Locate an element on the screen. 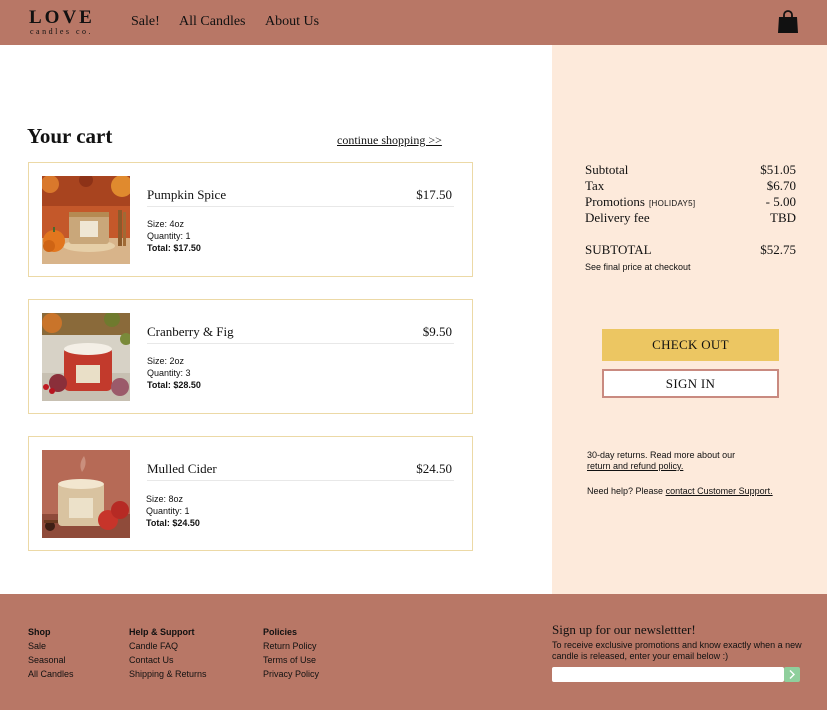 The height and width of the screenshot is (710, 827). item-name: Mulled Cider is located at coordinates (182, 468).